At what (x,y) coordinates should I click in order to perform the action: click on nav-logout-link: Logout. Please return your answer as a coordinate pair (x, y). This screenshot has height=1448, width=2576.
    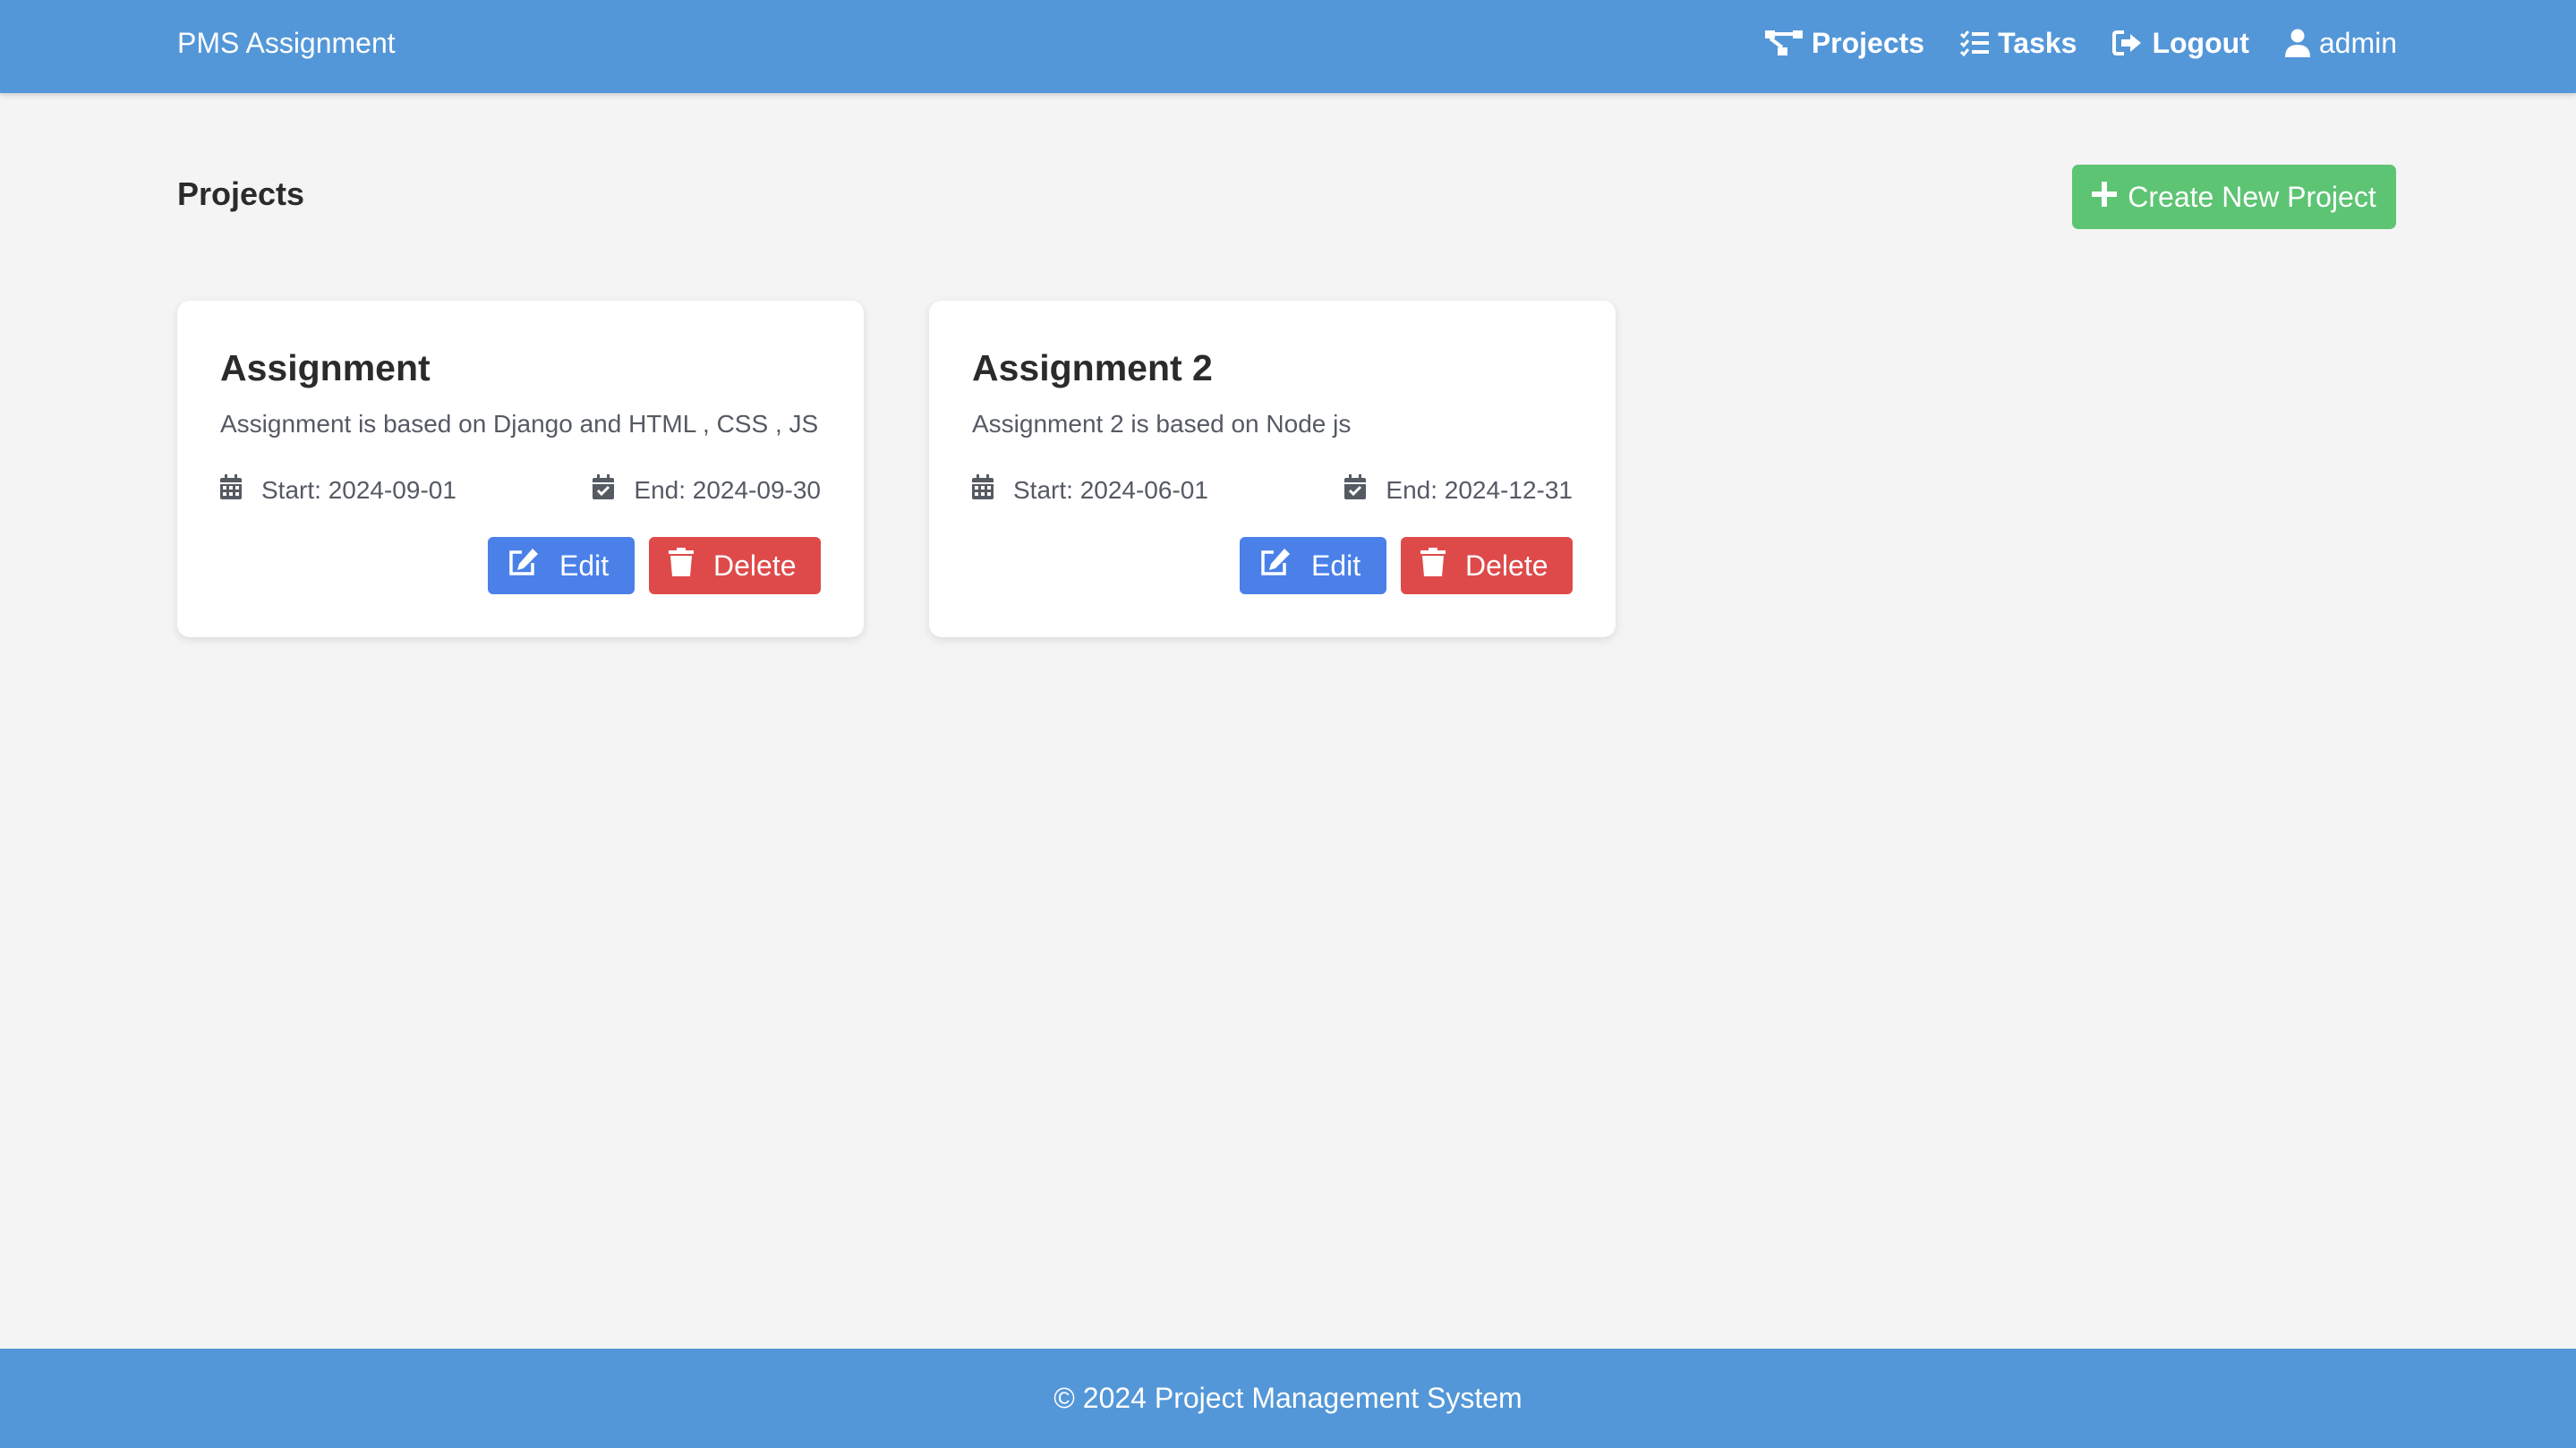
    Looking at the image, I should click on (2180, 43).